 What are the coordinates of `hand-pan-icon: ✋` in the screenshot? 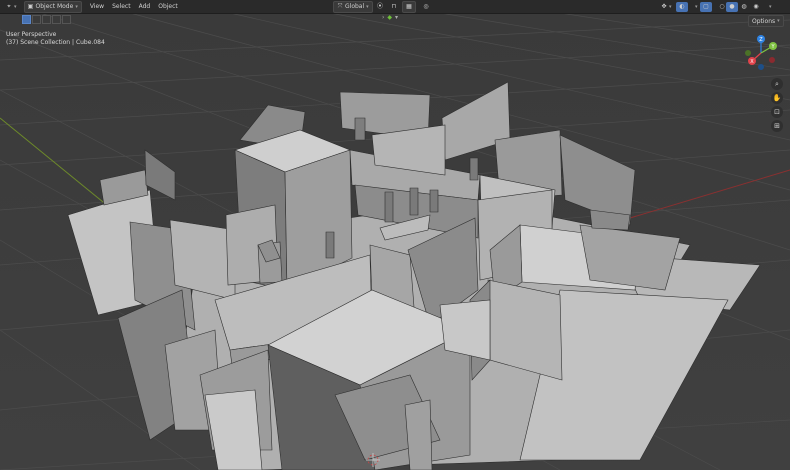 It's located at (777, 98).